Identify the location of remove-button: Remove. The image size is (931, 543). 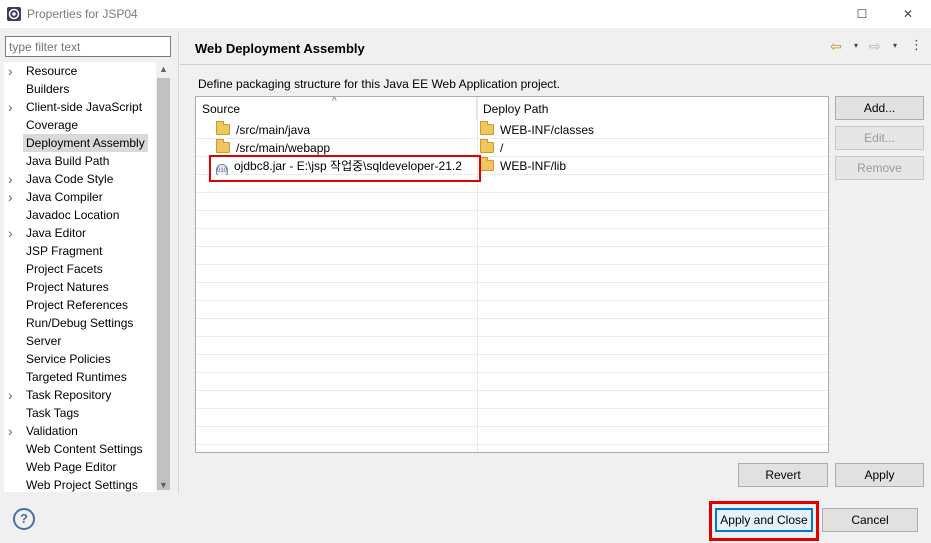
(879, 168).